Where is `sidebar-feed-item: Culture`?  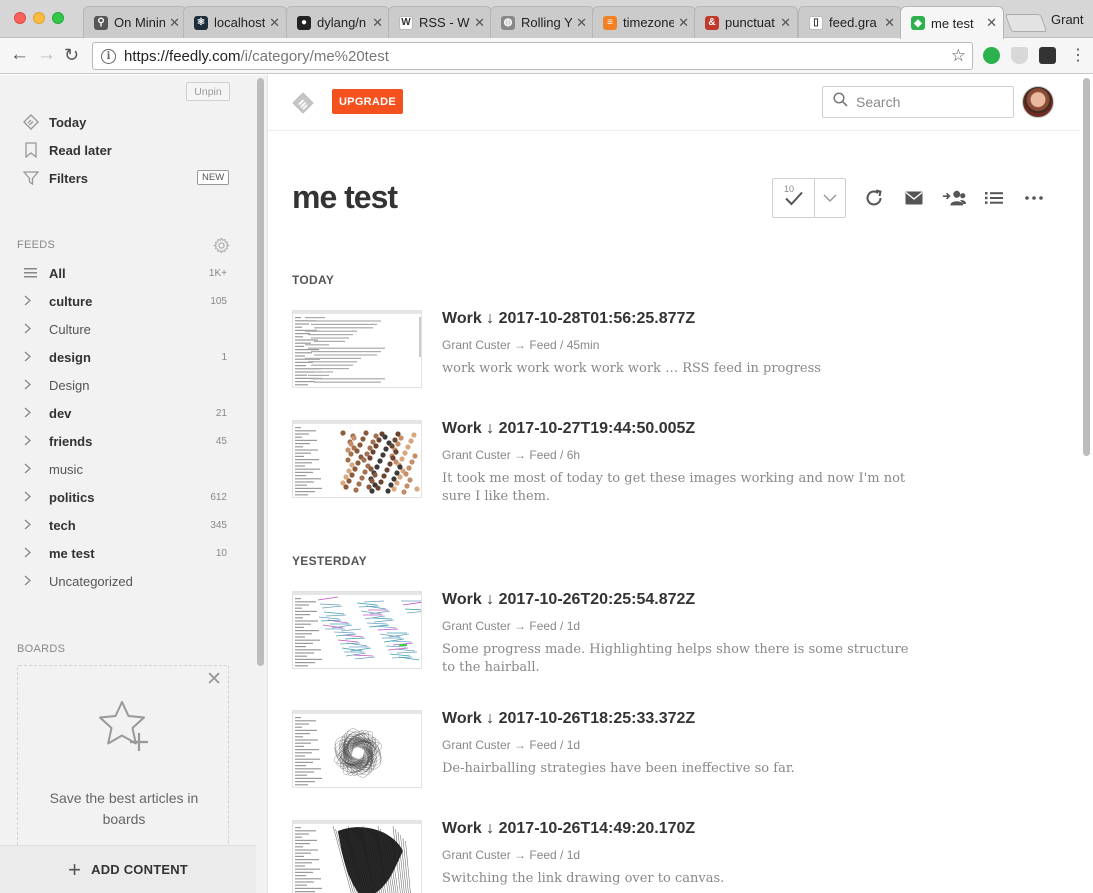 sidebar-feed-item: Culture is located at coordinates (128, 329).